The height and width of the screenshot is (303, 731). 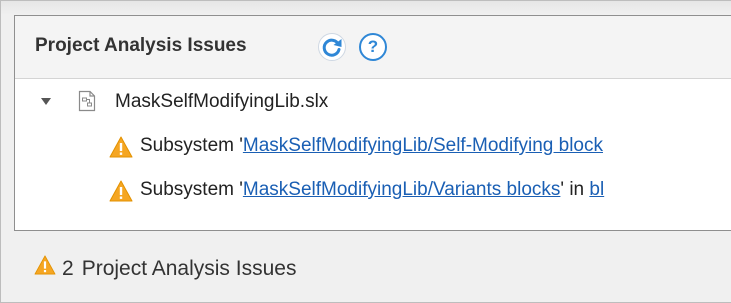 I want to click on library-link: bl, so click(x=596, y=189).